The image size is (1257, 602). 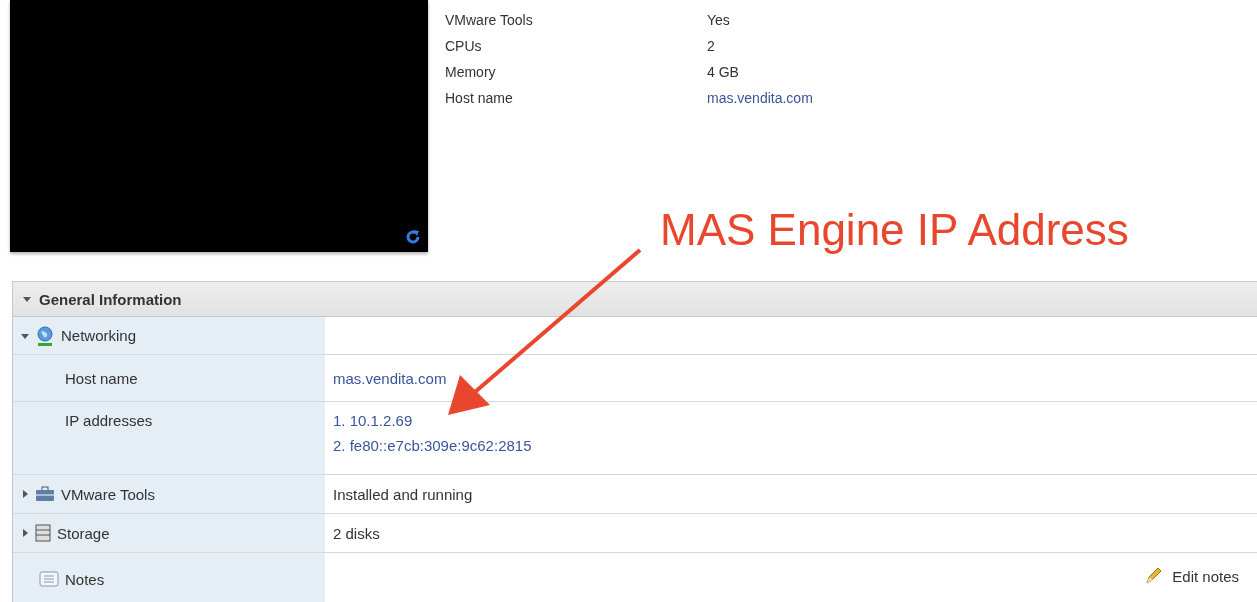 I want to click on panel-title: General Information, so click(x=110, y=299).